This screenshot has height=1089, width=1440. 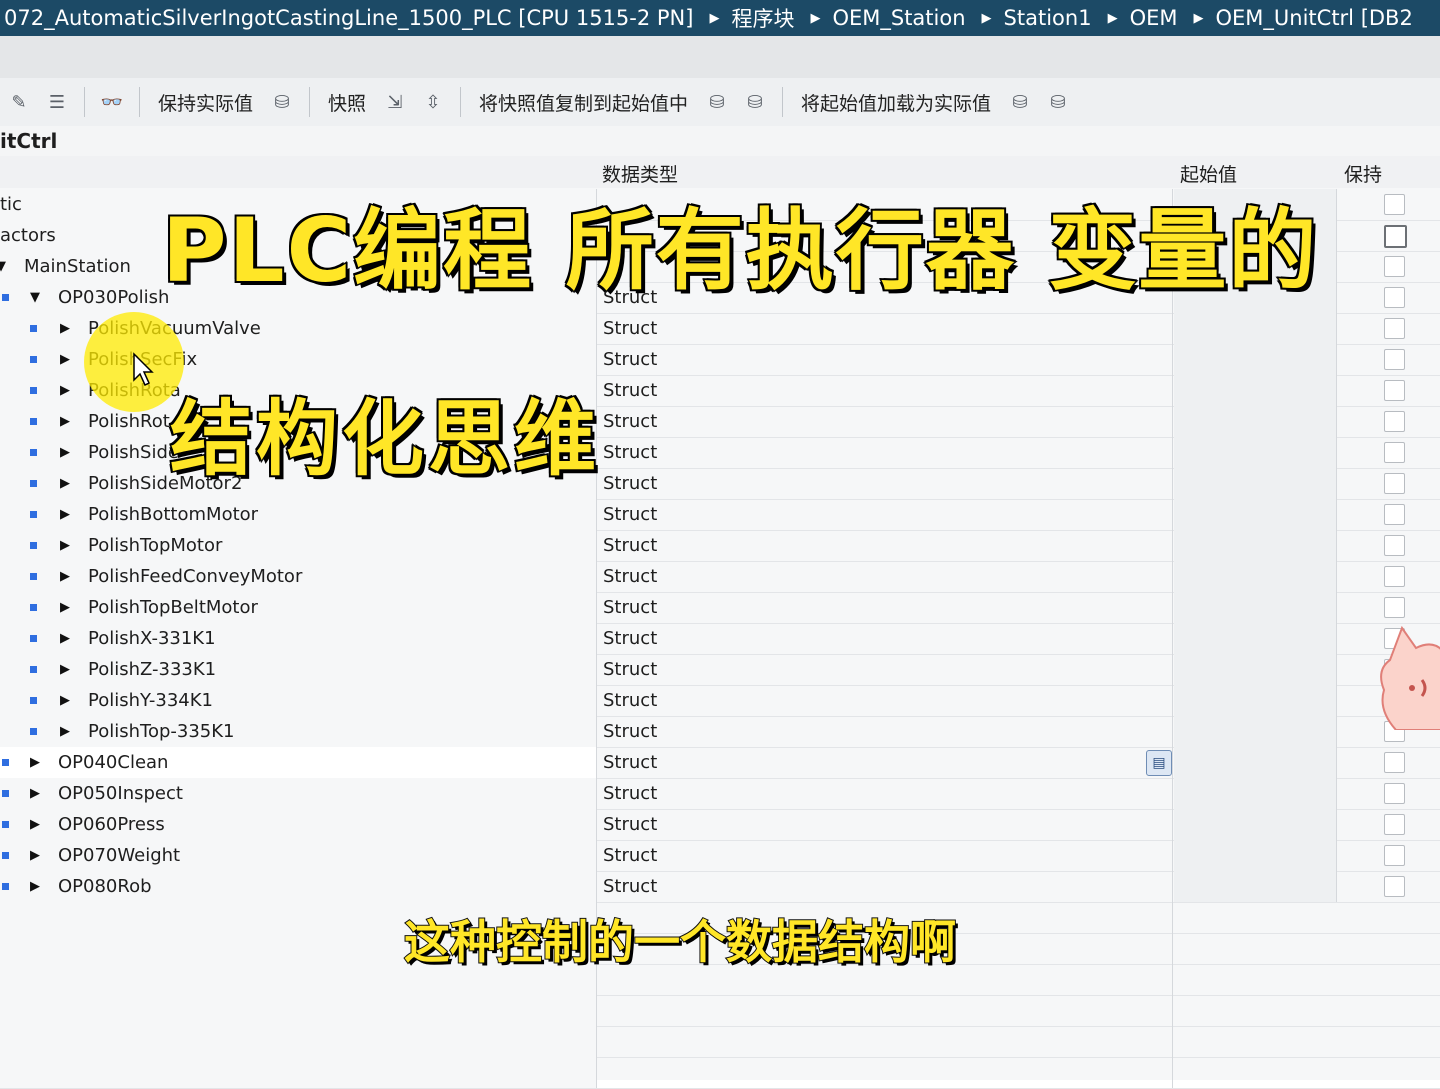 What do you see at coordinates (298, 762) in the screenshot?
I see `name-cell: ▶ OP040Clean` at bounding box center [298, 762].